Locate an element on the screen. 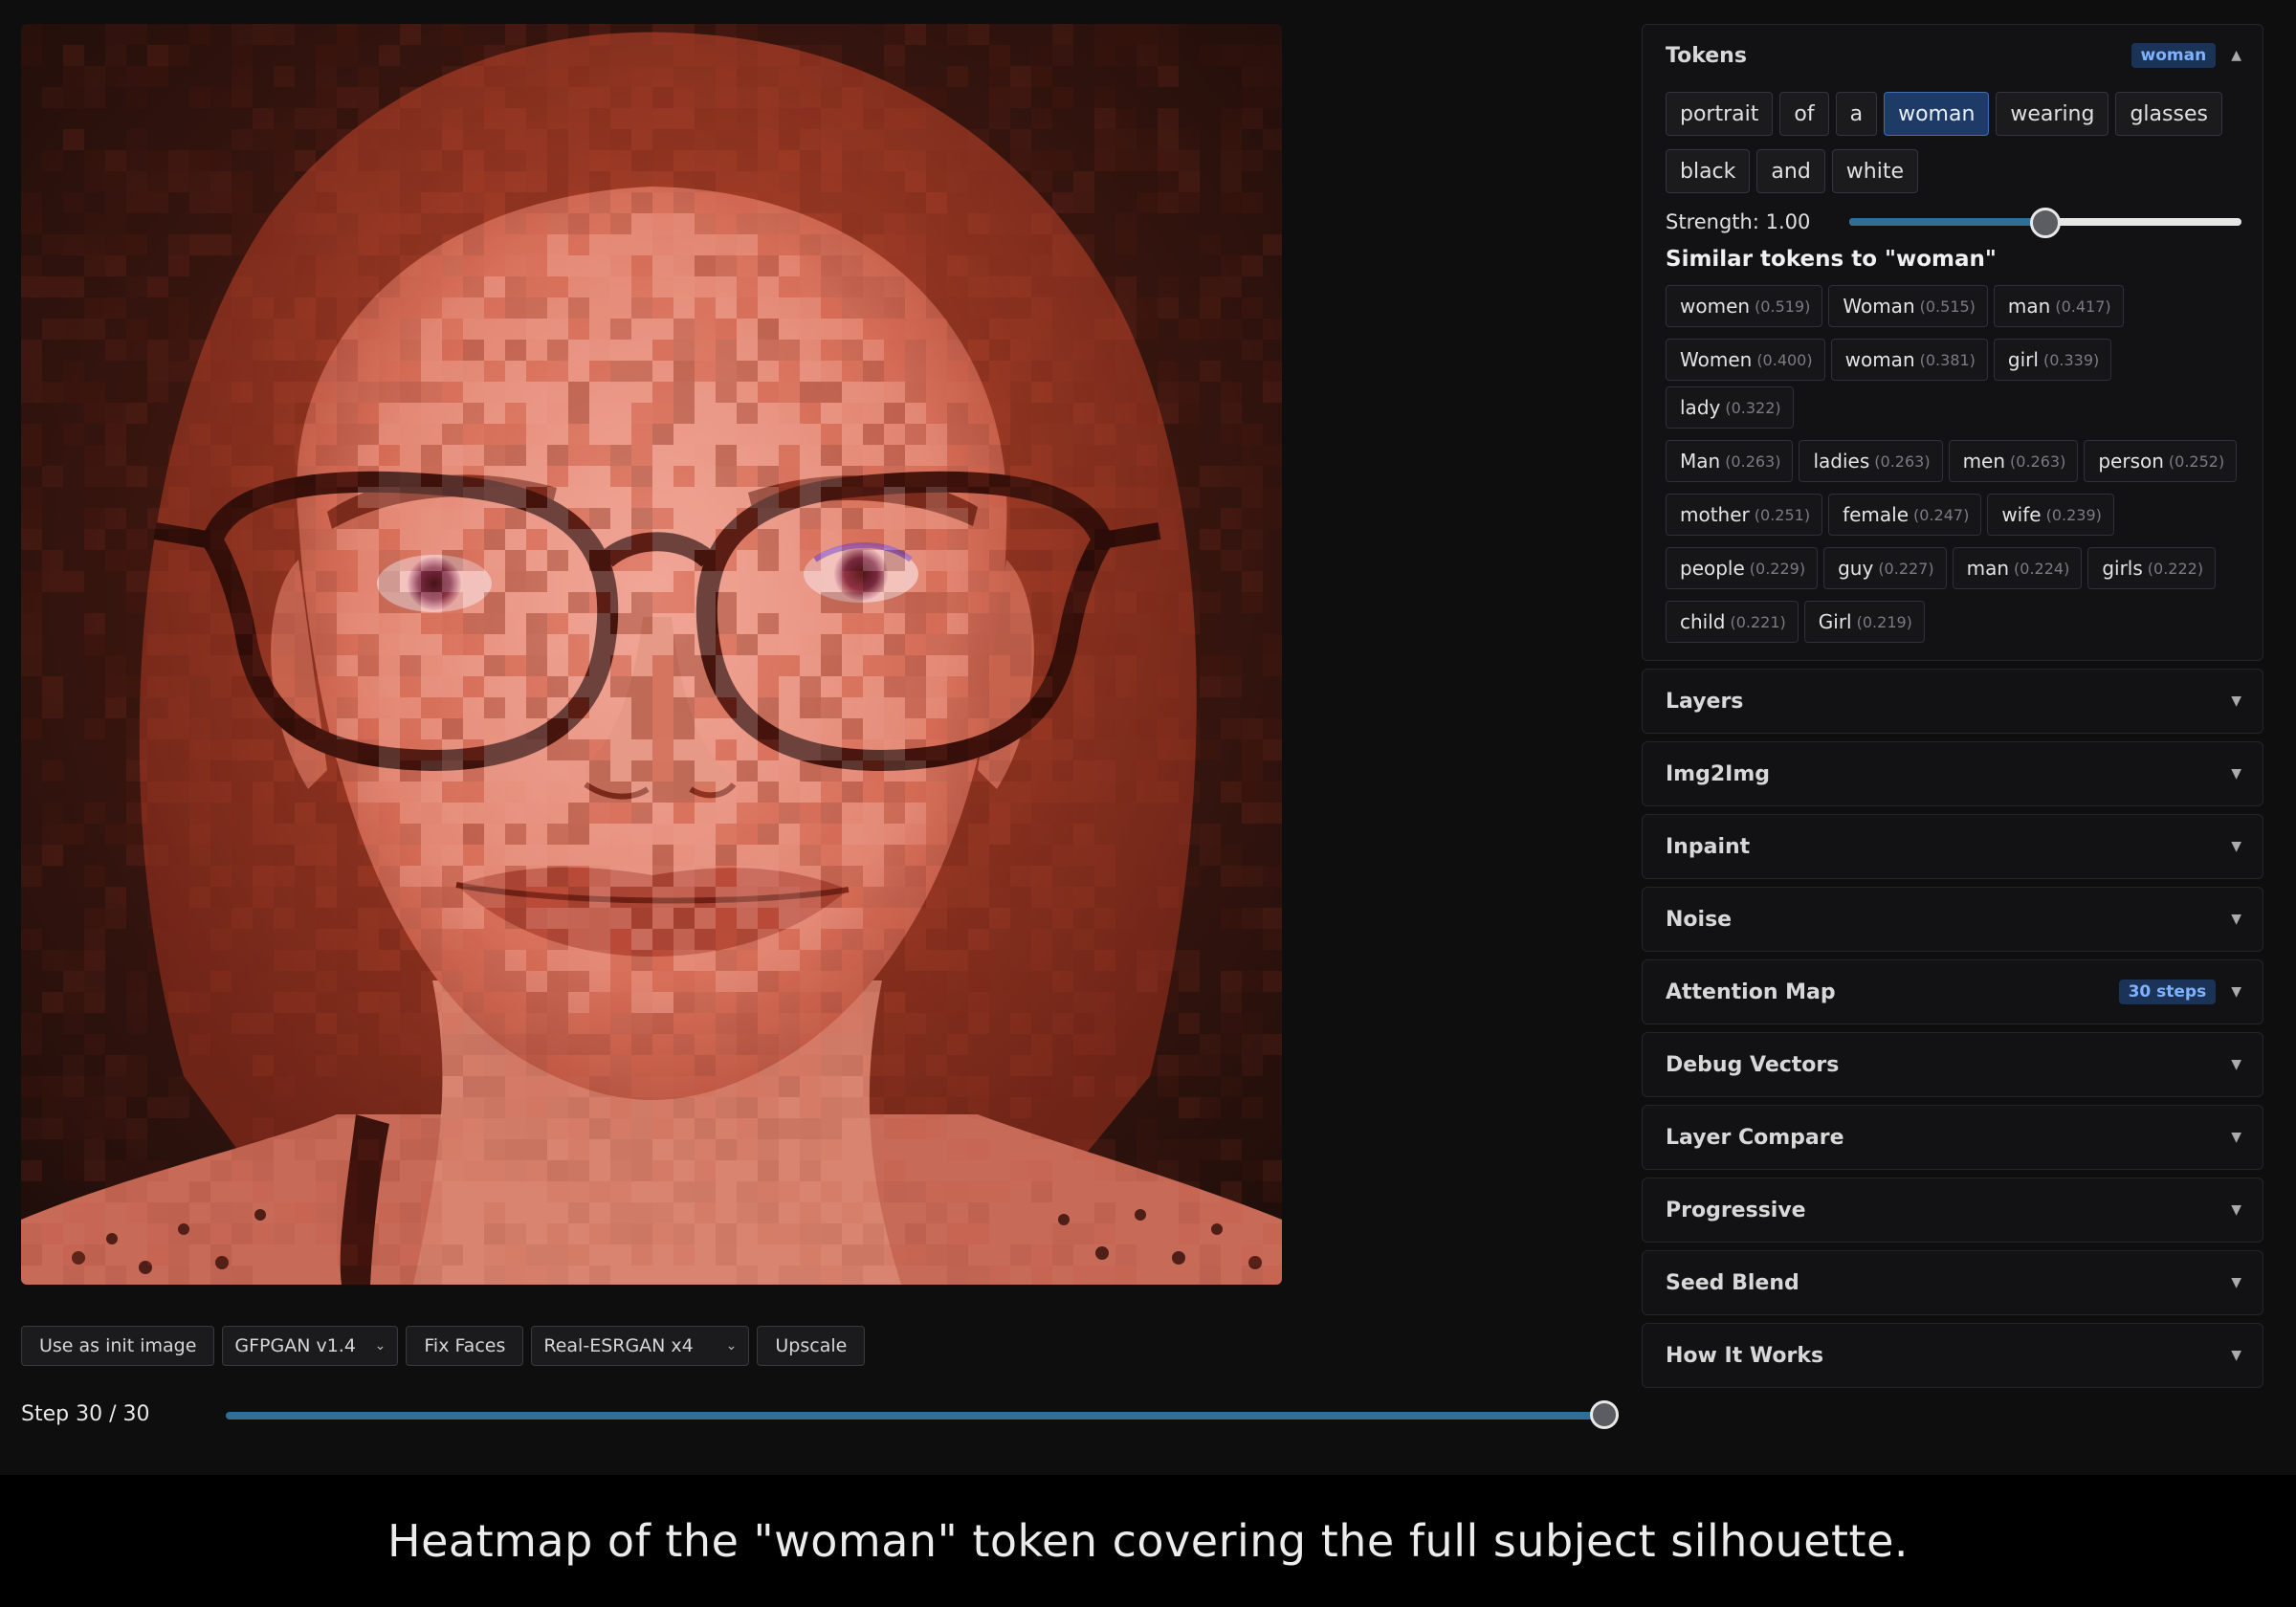 The width and height of the screenshot is (2296, 1607). upscale-button: Upscale is located at coordinates (811, 1346).